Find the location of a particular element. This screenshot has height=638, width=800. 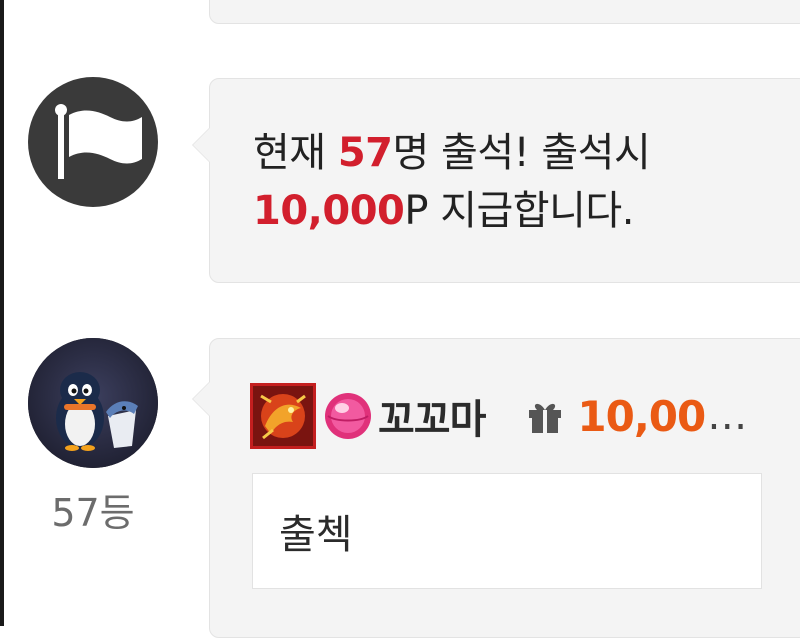

notice-line-2: 10,000P 지급합니다. is located at coordinates (451, 211).